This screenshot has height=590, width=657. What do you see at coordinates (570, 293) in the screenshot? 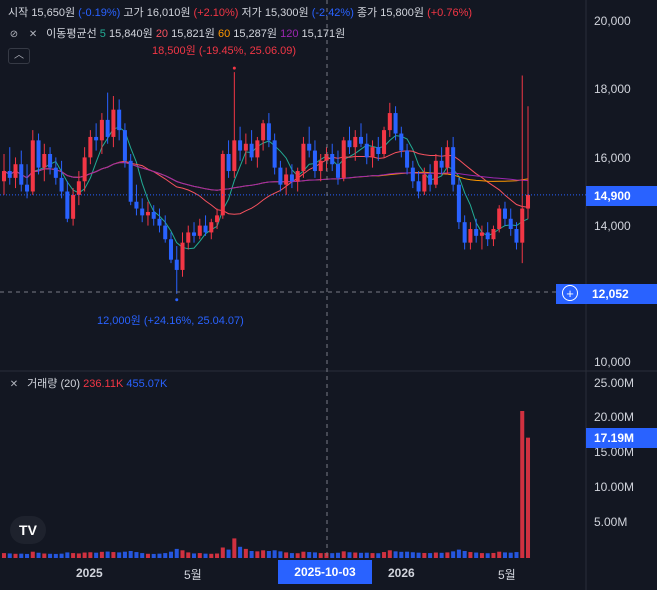
I see `add-alert-plus-icon: +` at bounding box center [570, 293].